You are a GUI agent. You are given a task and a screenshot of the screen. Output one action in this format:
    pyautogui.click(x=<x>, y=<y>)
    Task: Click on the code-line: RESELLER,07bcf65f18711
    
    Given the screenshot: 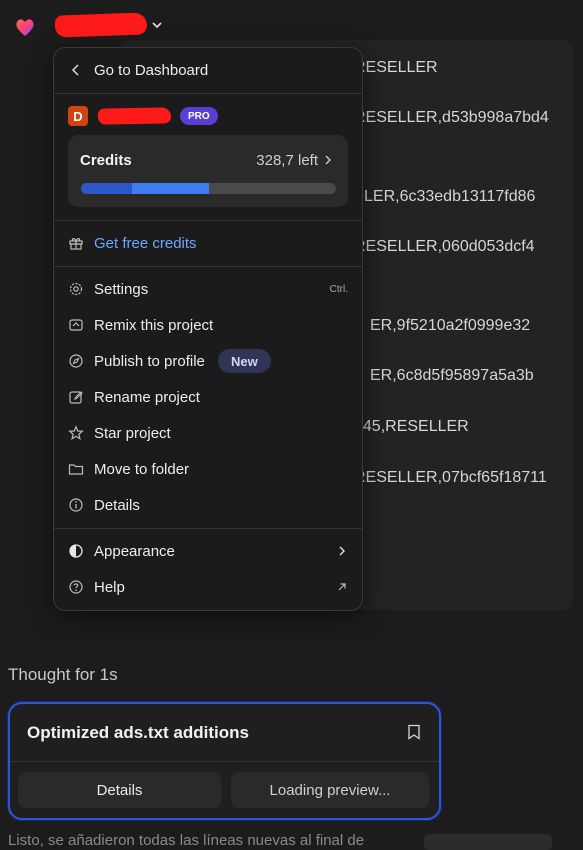 What is the action you would take?
    pyautogui.click(x=450, y=477)
    